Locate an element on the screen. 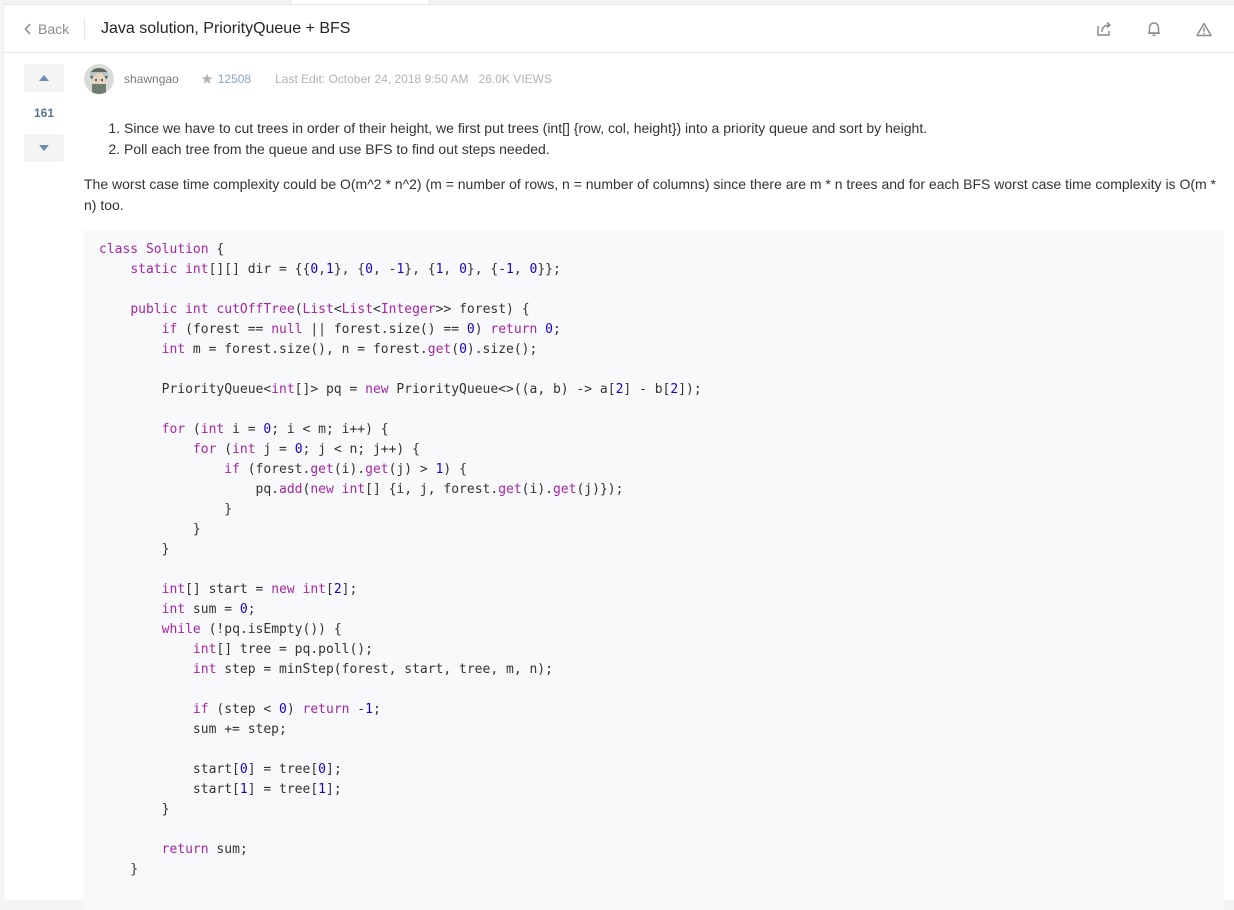 The width and height of the screenshot is (1234, 910). code-line: return sum; is located at coordinates (204, 849).